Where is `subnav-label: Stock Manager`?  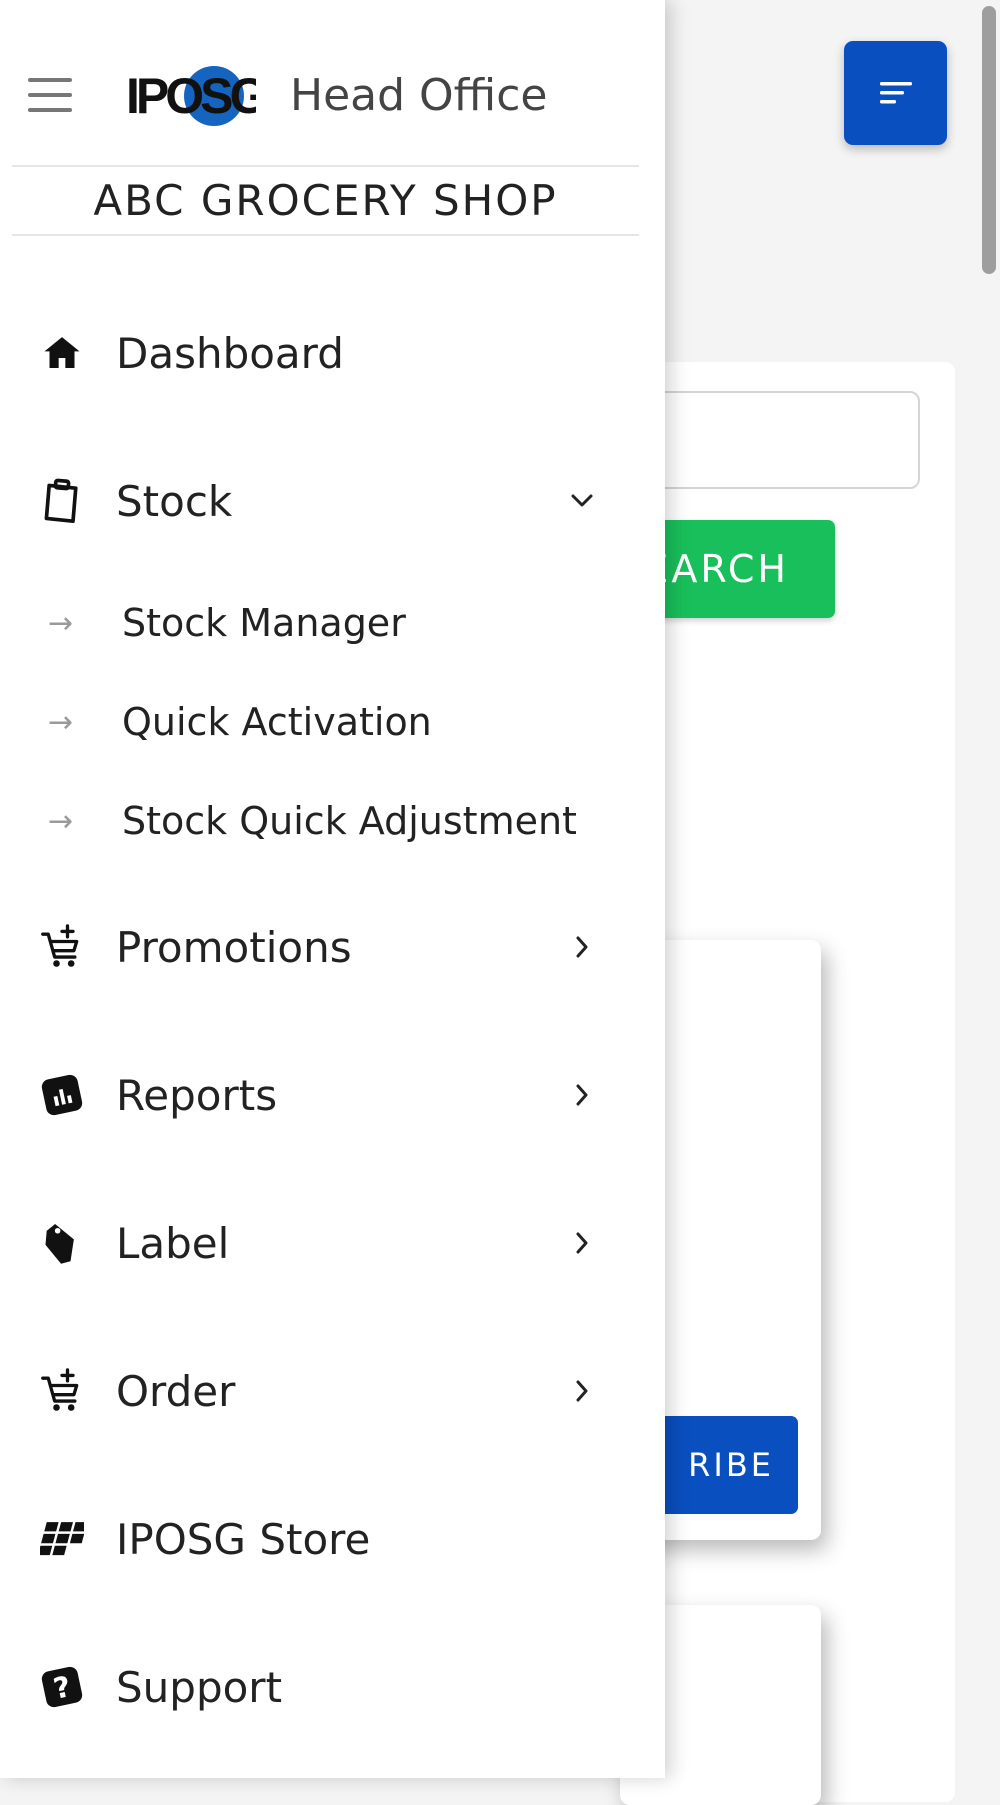
subnav-label: Stock Manager is located at coordinates (264, 623).